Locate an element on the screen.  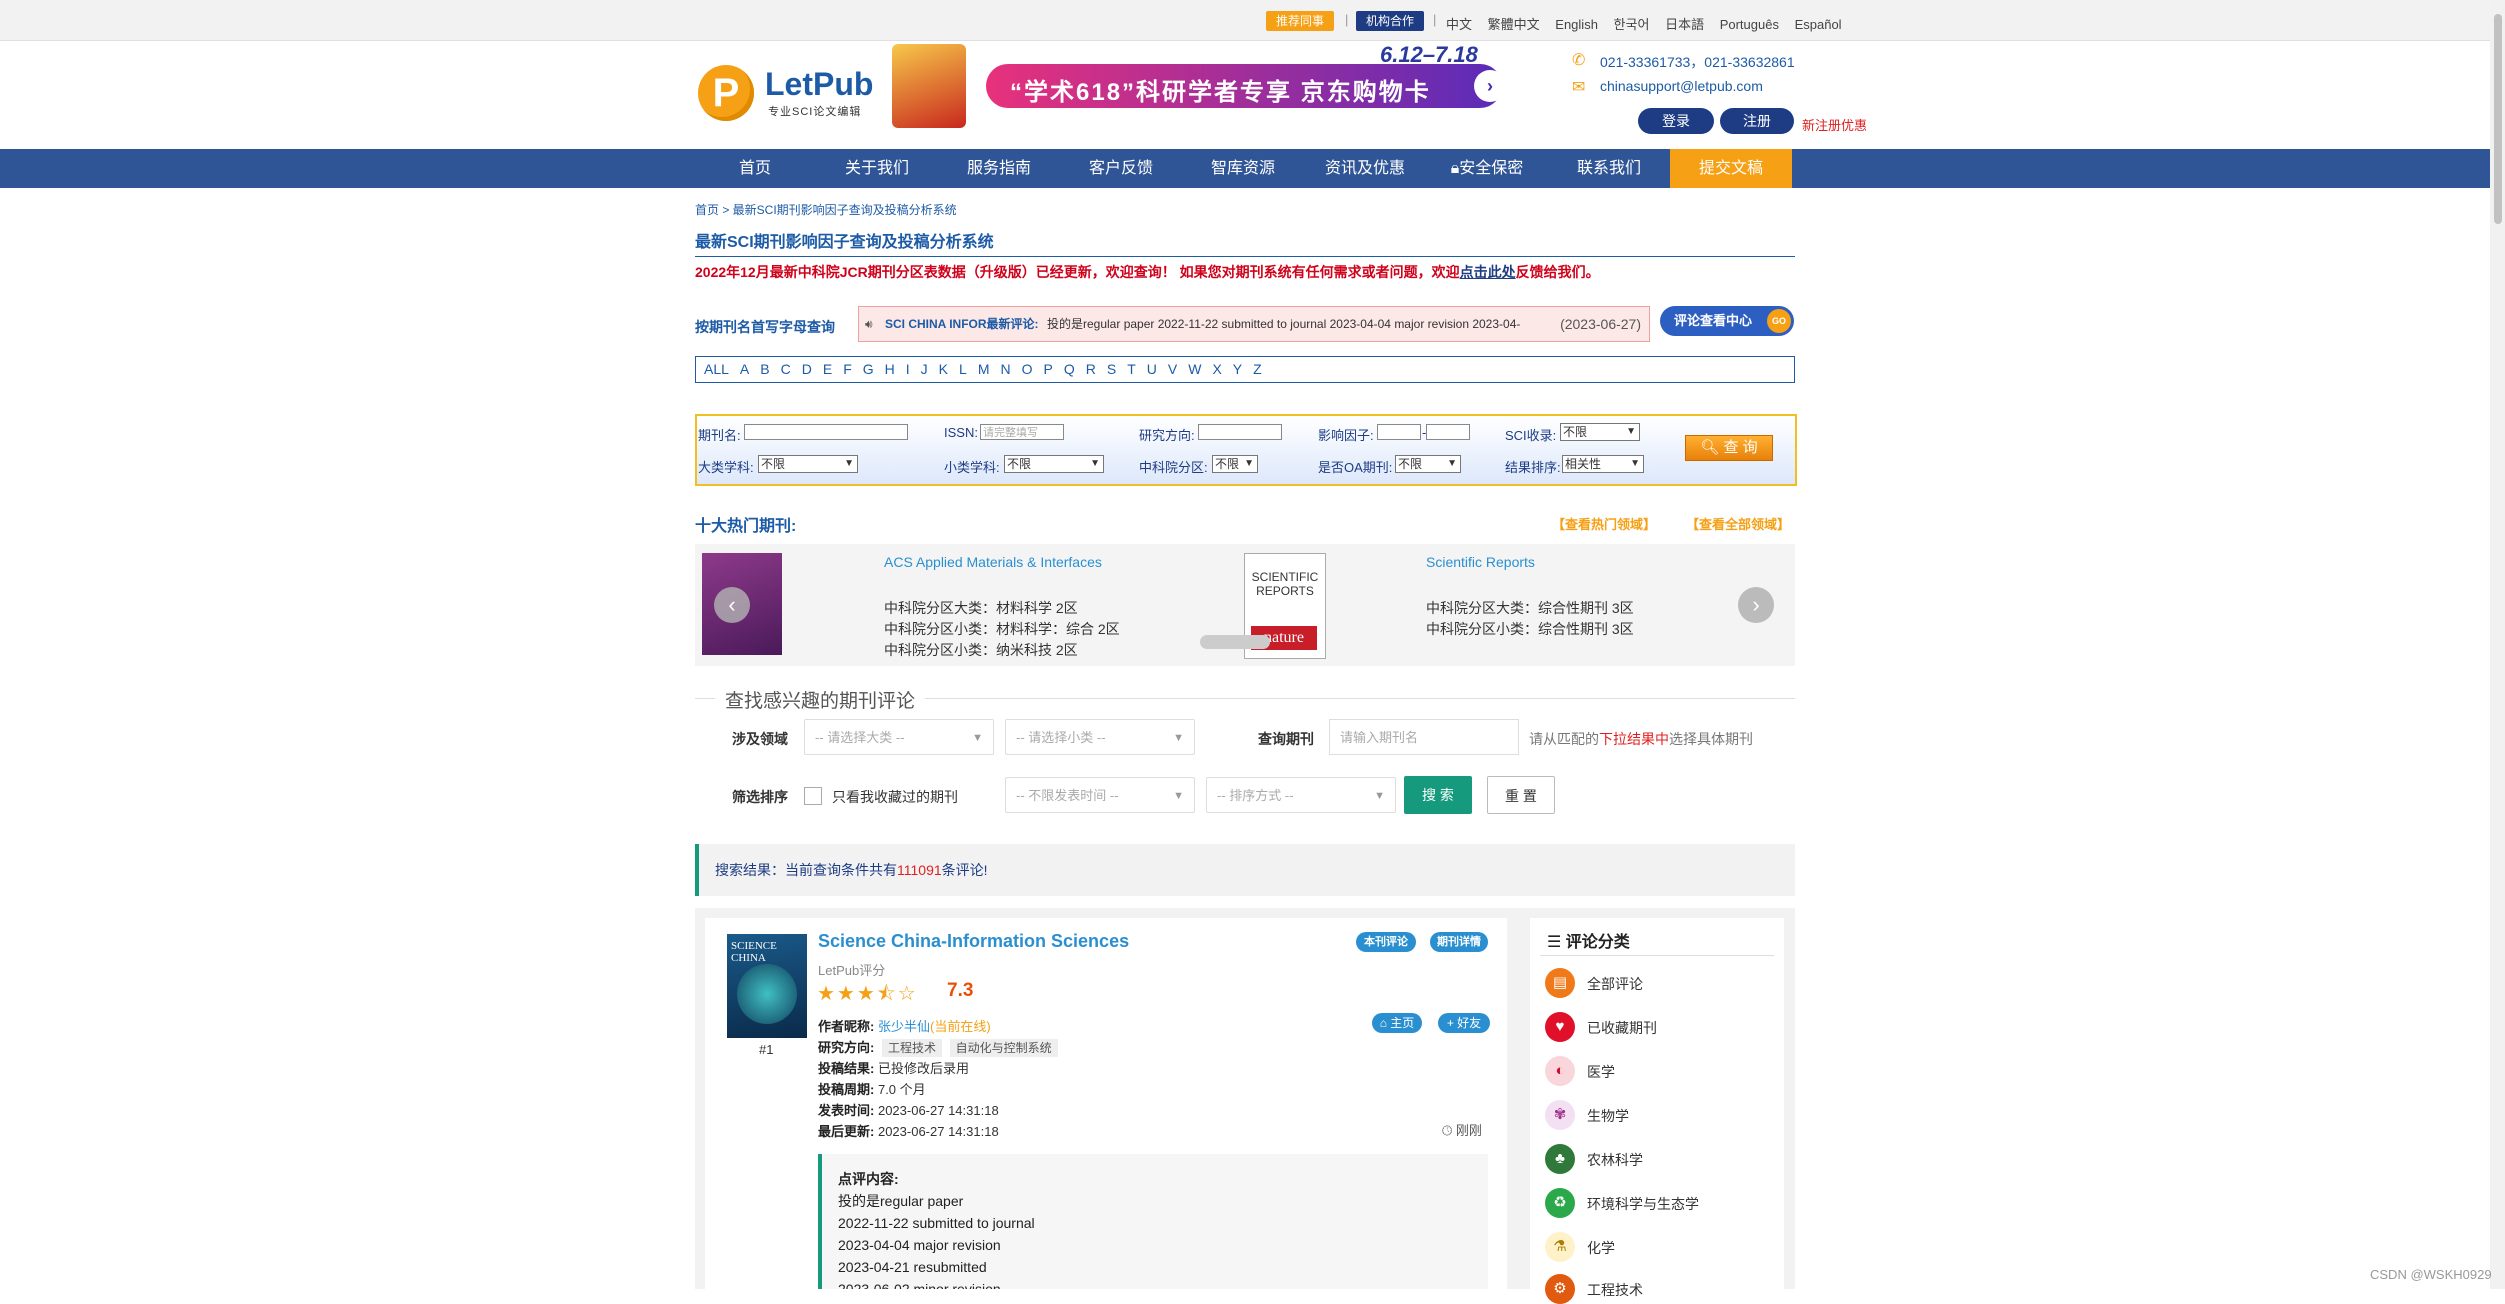
impact-factor-min-input is located at coordinates (1399, 432).